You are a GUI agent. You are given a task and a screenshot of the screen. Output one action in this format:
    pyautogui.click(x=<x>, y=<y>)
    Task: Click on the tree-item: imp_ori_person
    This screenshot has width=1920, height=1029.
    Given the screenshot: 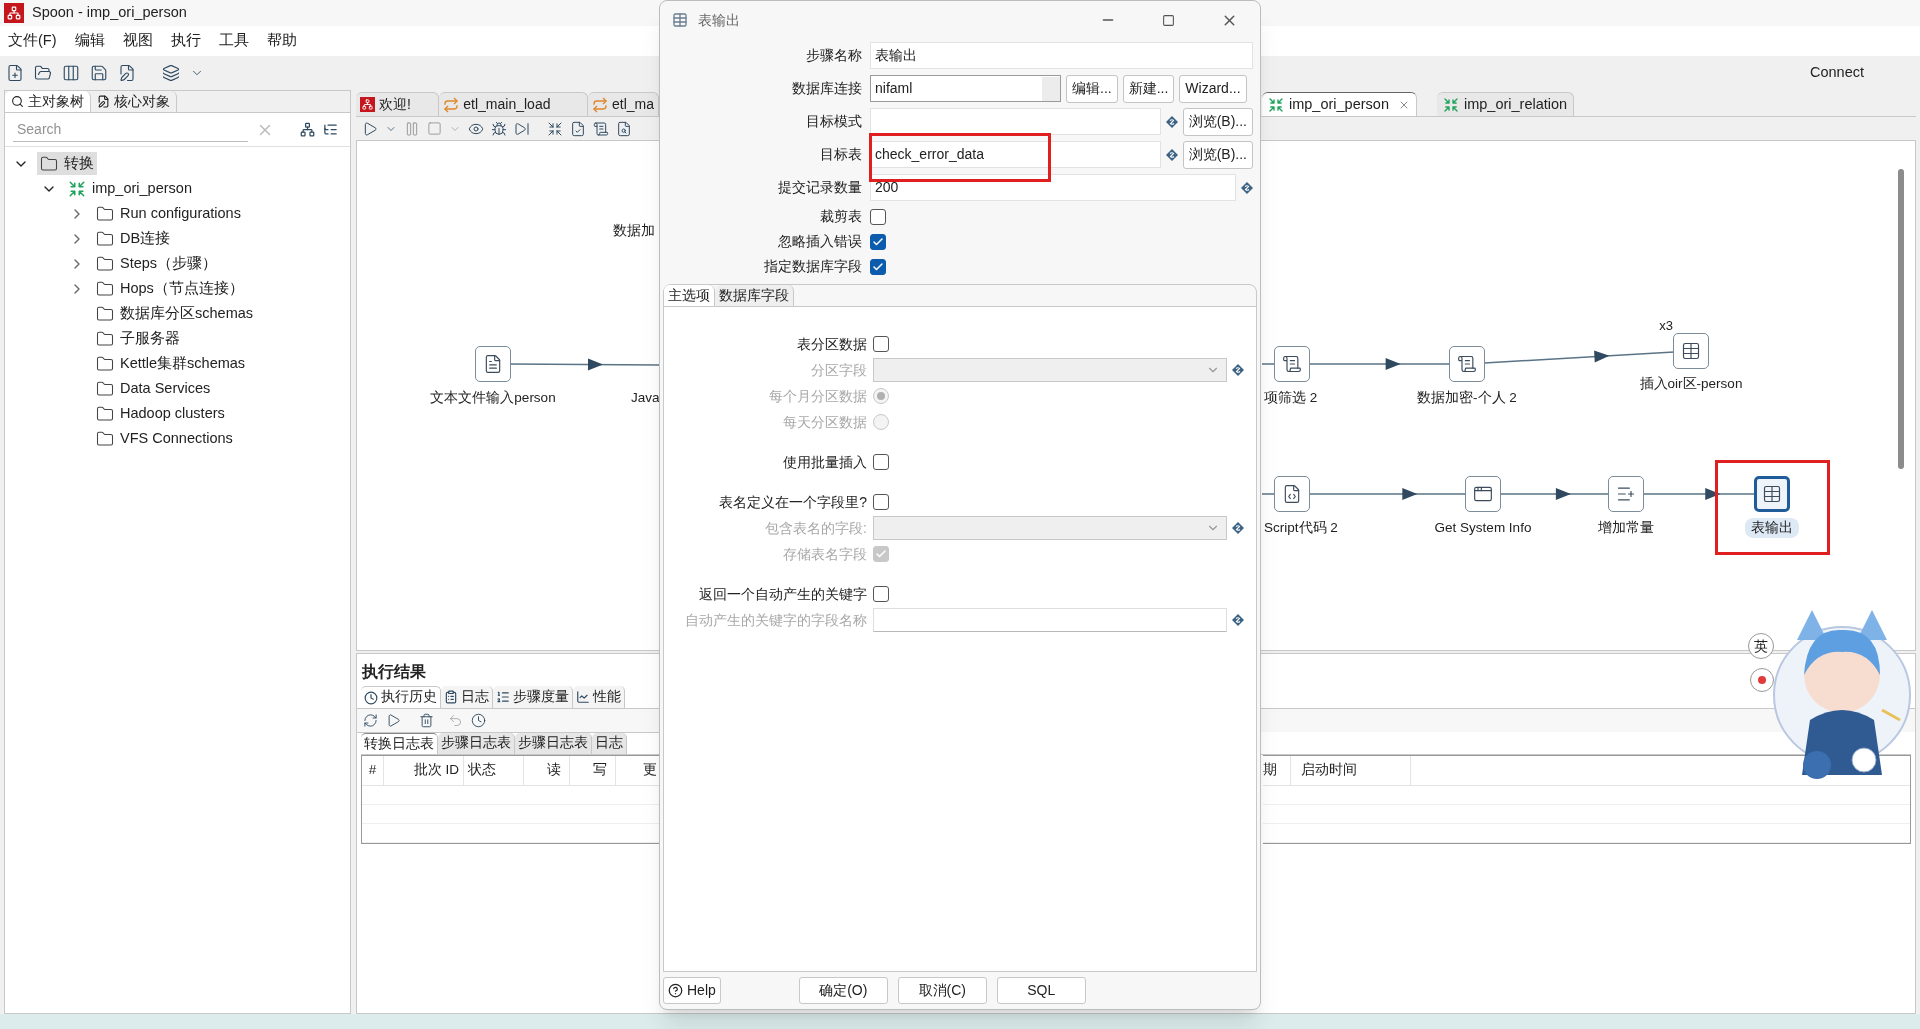 What is the action you would take?
    pyautogui.click(x=130, y=188)
    